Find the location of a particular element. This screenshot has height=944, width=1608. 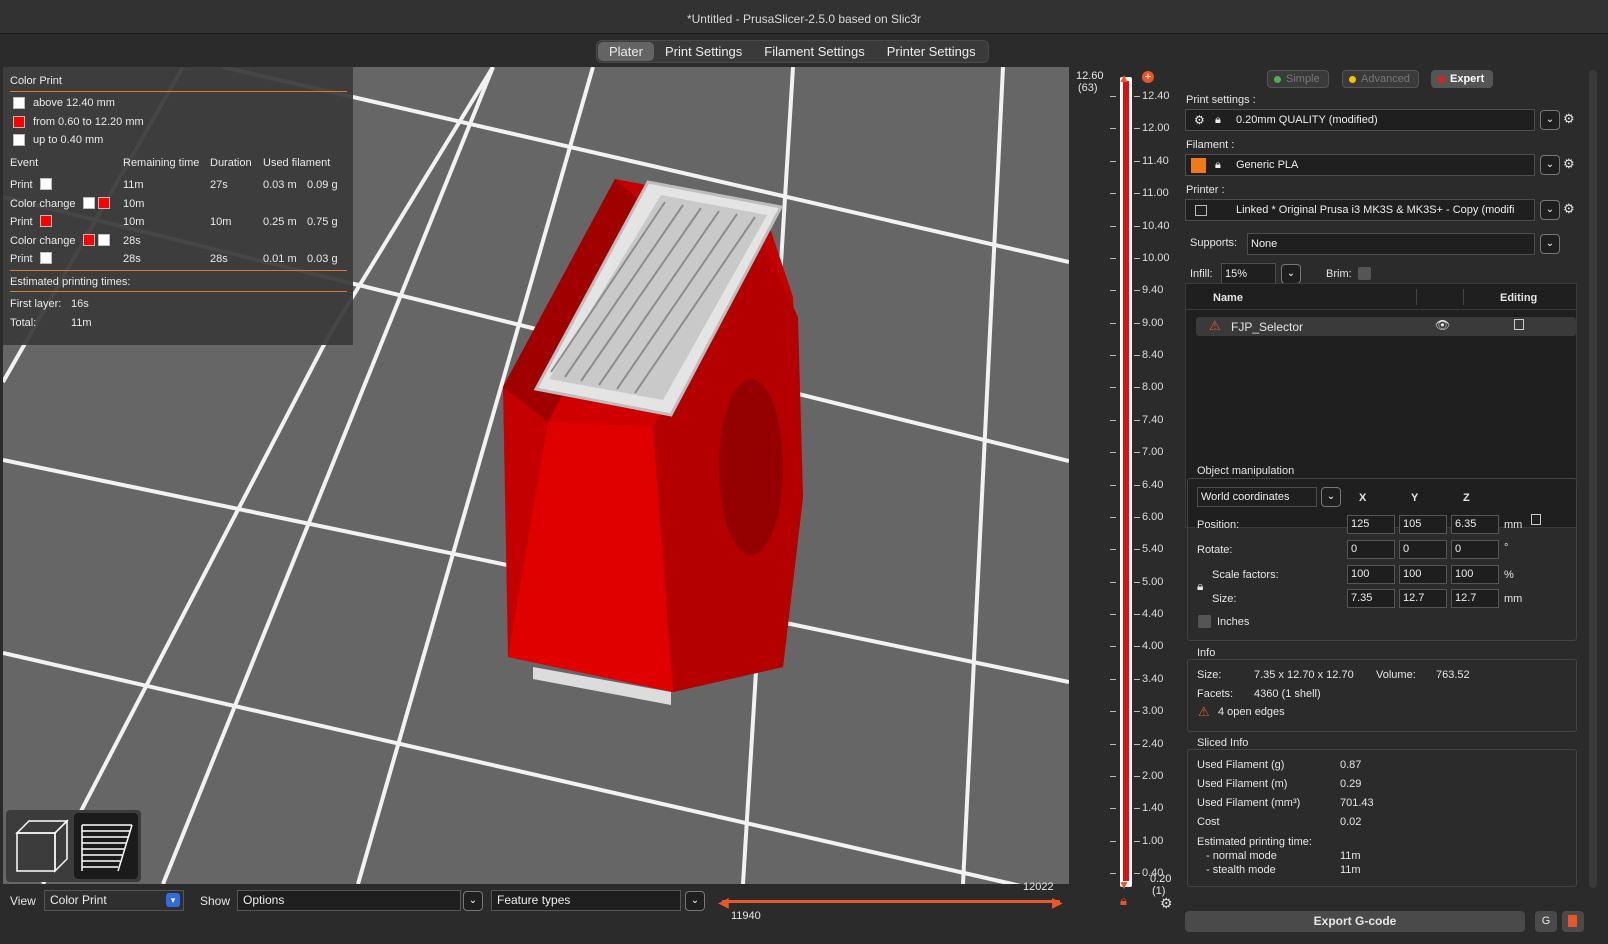

filament-select: 🔒︎ Generic PLA is located at coordinates (1360, 165).